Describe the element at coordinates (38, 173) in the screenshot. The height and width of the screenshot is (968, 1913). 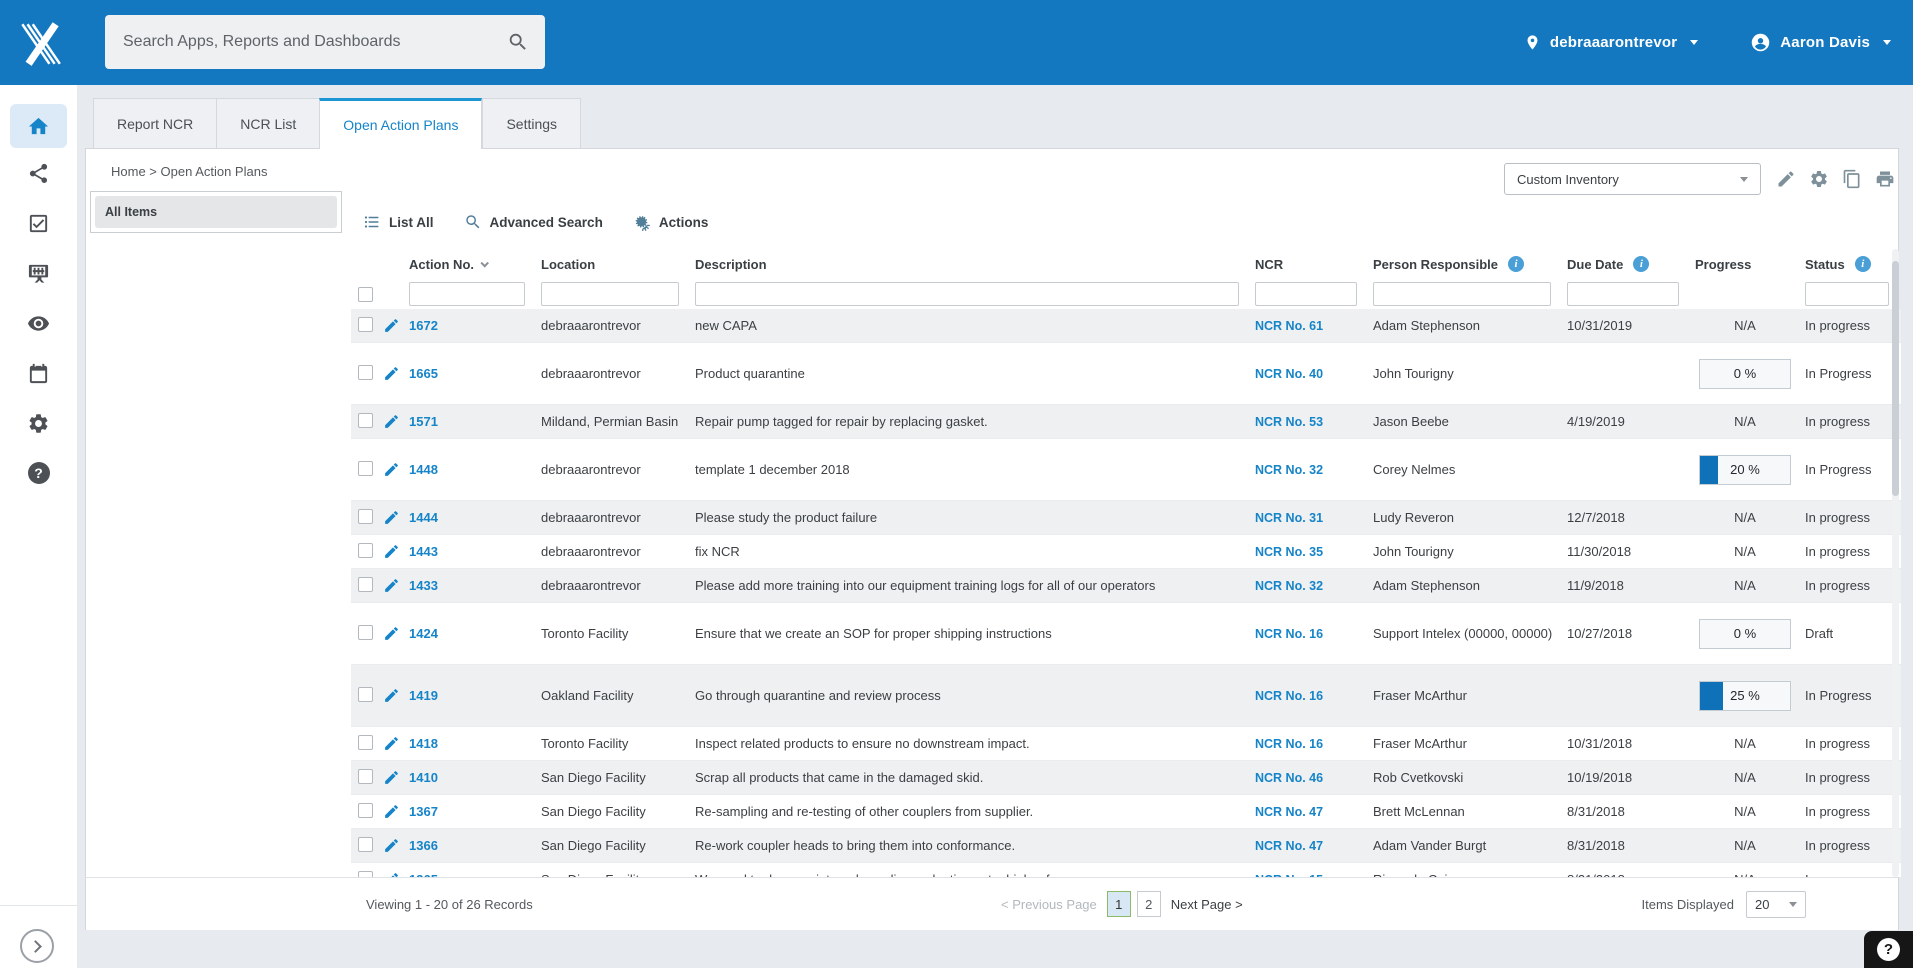
I see `sidebar-item-workflow` at that location.